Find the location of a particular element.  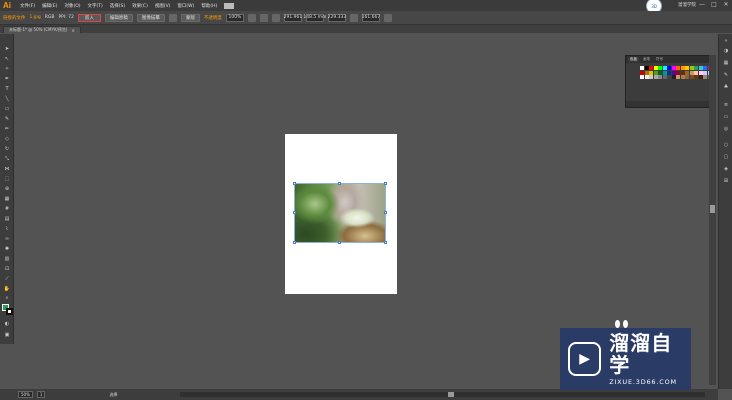

transform-icon is located at coordinates (263, 17).